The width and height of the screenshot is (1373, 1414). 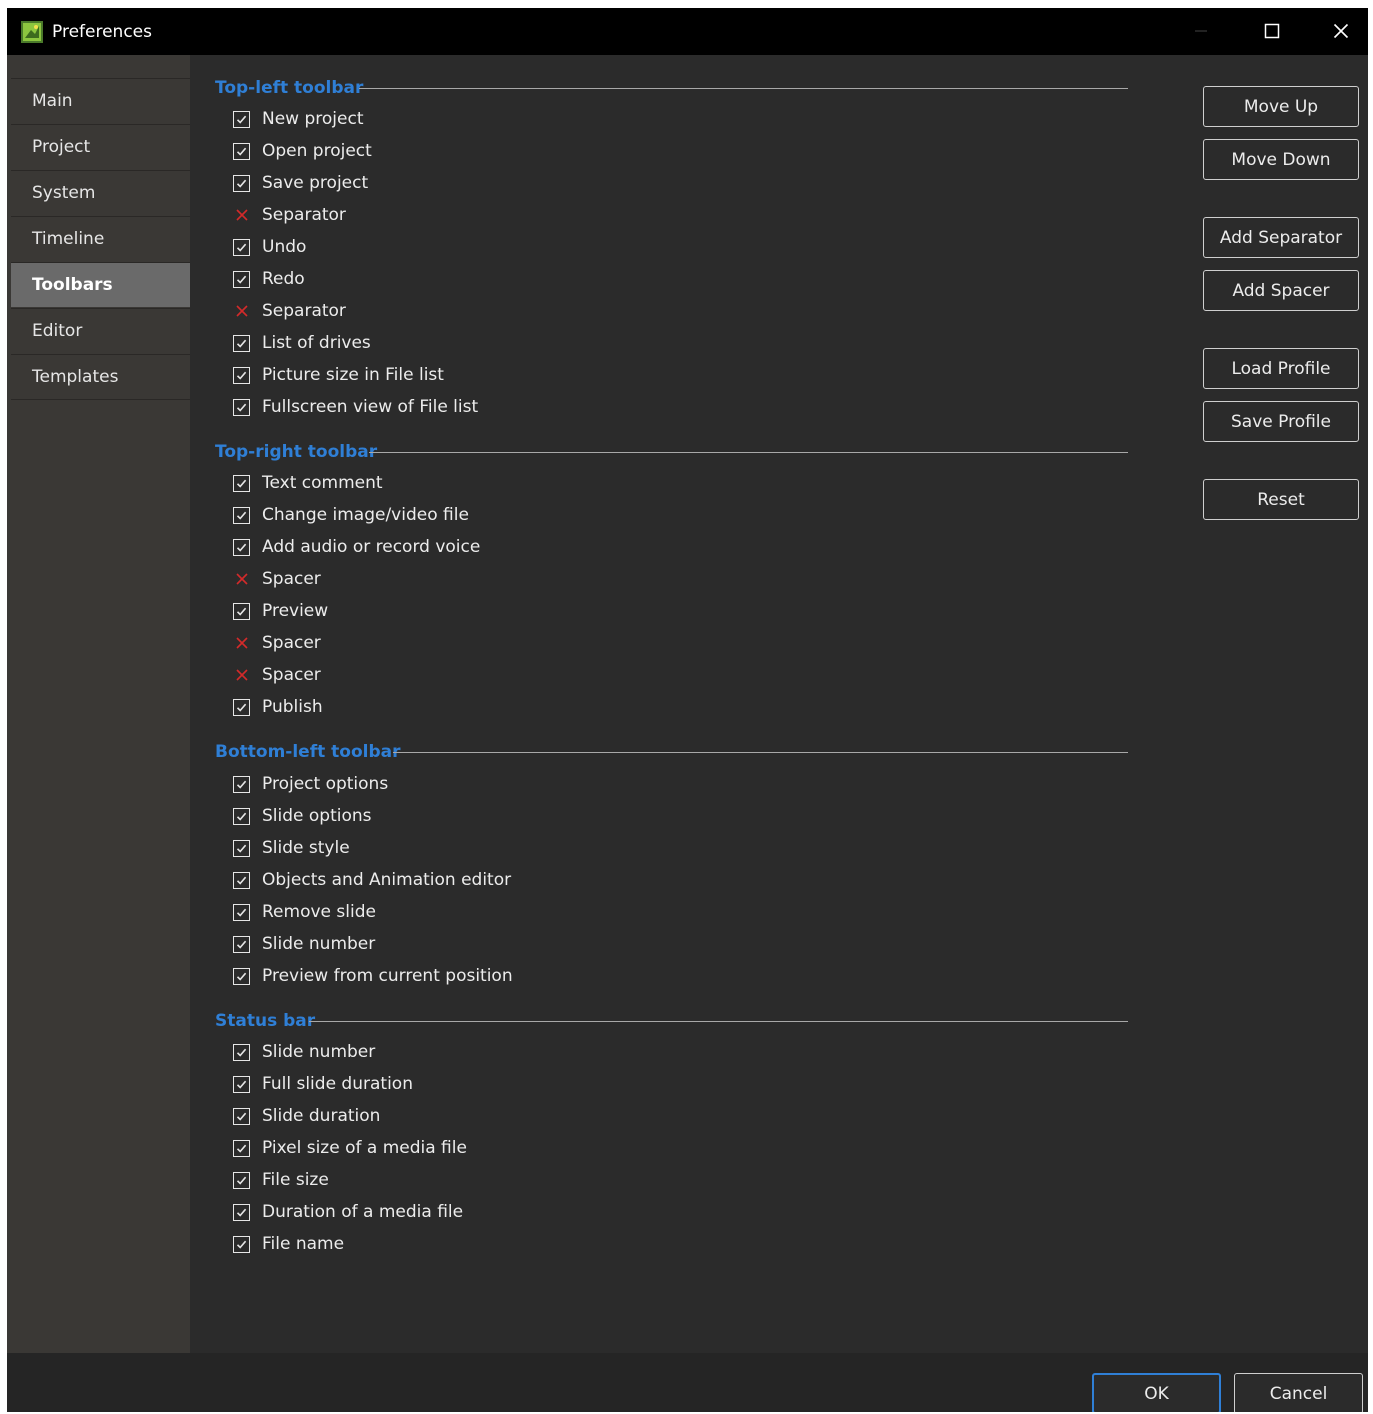 I want to click on toolbar-option: Add audio or record voice, so click(x=356, y=547).